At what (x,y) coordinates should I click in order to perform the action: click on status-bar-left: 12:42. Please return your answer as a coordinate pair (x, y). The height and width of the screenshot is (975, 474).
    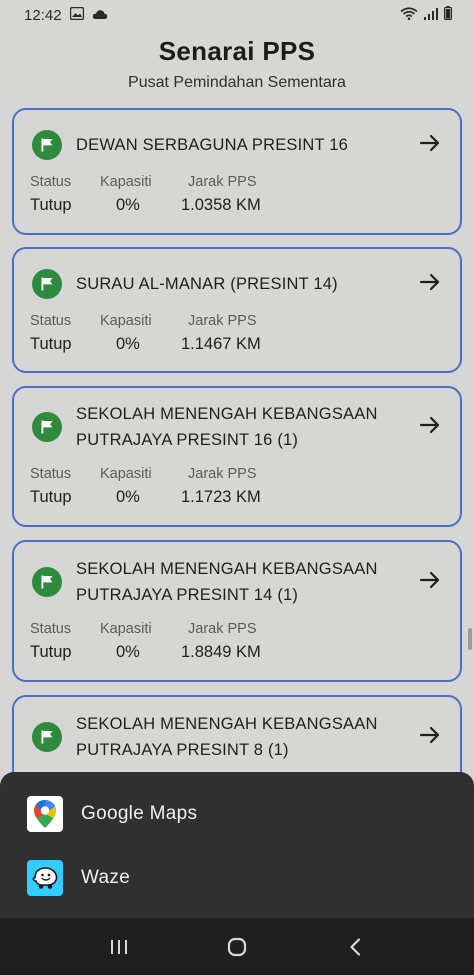
    Looking at the image, I should click on (66, 15).